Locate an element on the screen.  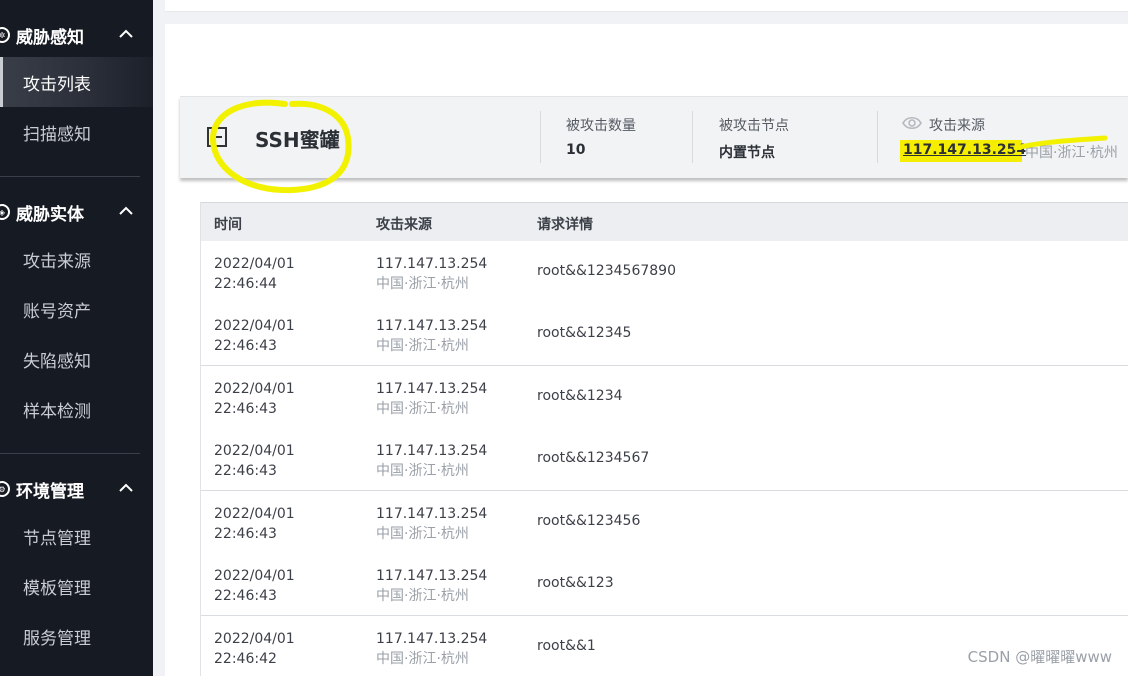
detail-cell: root&&1 is located at coordinates (566, 646).